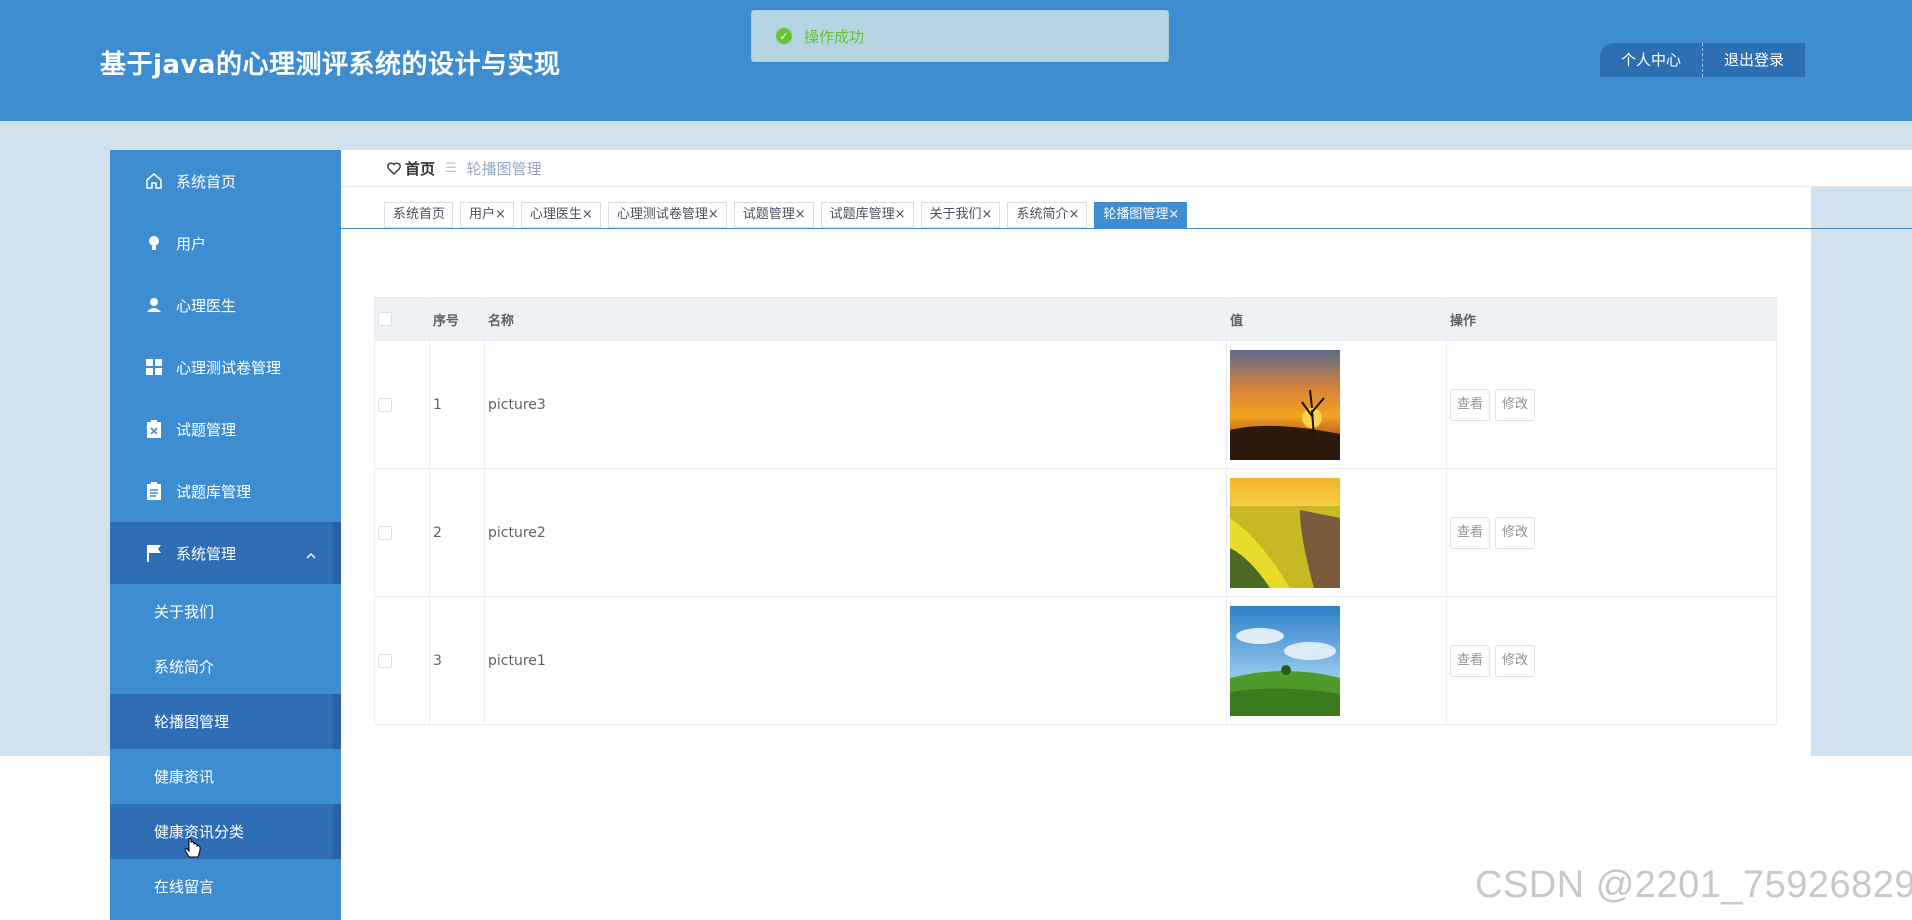 This screenshot has width=1912, height=920. I want to click on watermark: CSDN @2201_75926829, so click(1693, 885).